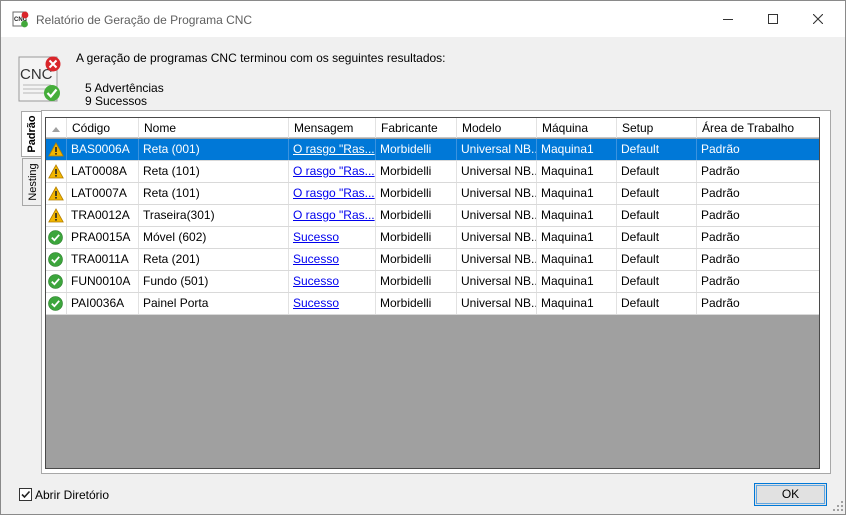 This screenshot has height=515, width=846. What do you see at coordinates (497, 128) in the screenshot?
I see `column-header-modelo: Modelo` at bounding box center [497, 128].